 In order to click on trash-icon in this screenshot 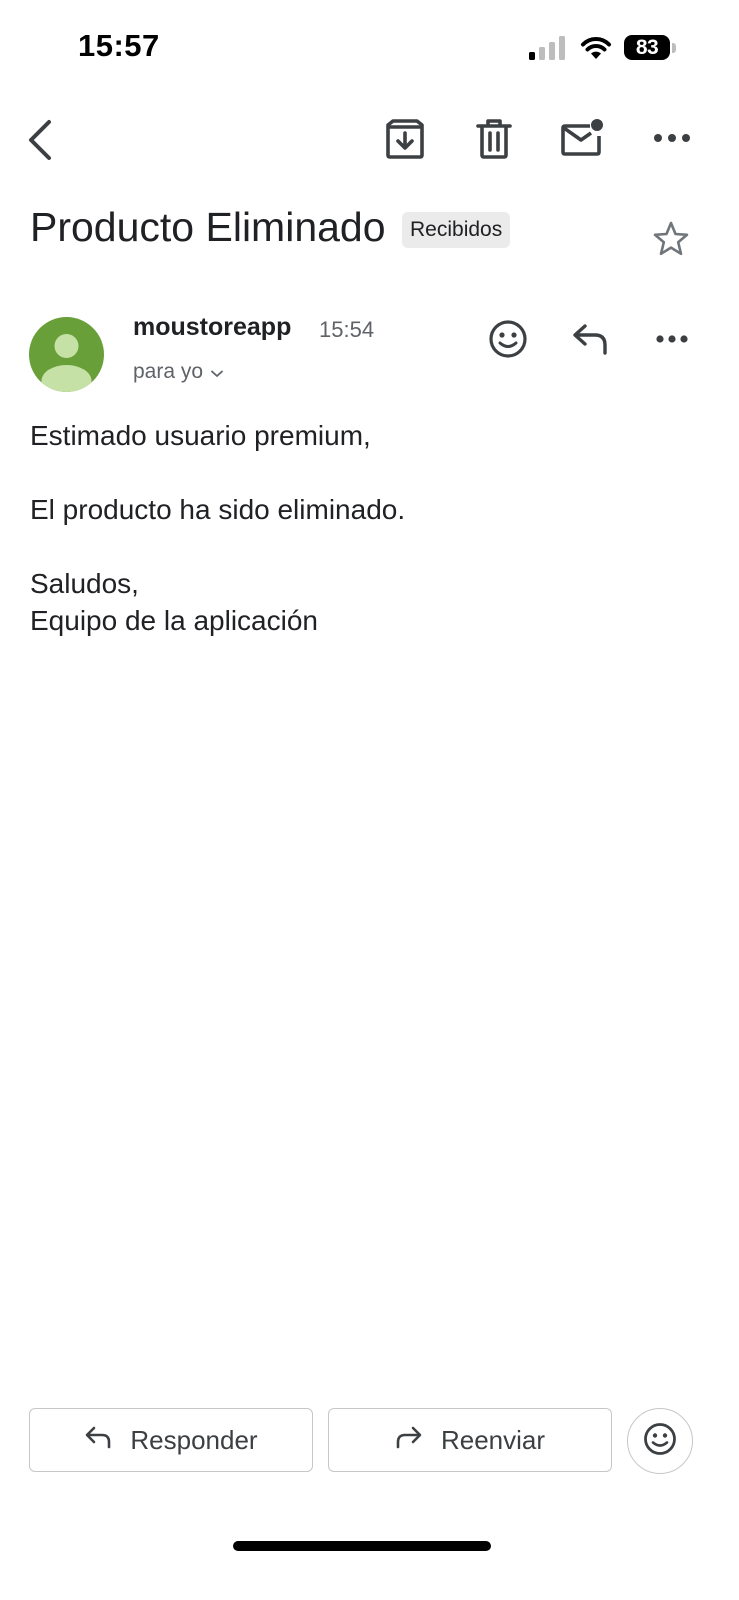, I will do `click(494, 139)`.